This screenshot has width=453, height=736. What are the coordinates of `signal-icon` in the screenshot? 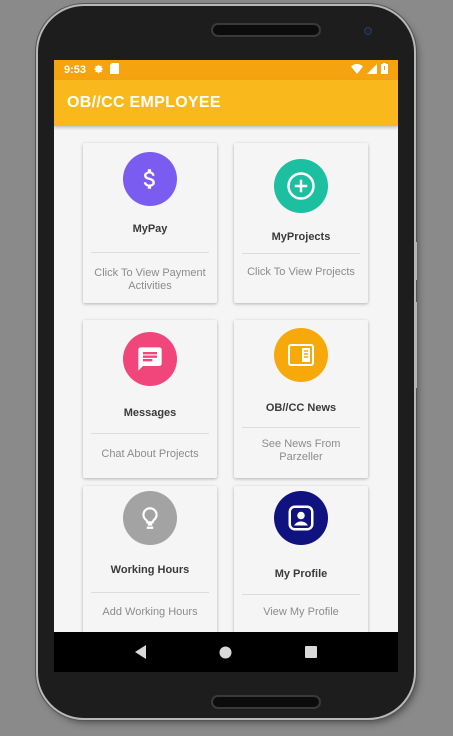 It's located at (372, 70).